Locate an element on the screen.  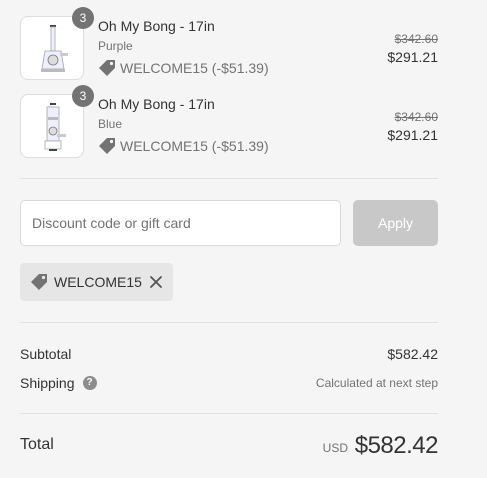
product-variant: Purple is located at coordinates (115, 46).